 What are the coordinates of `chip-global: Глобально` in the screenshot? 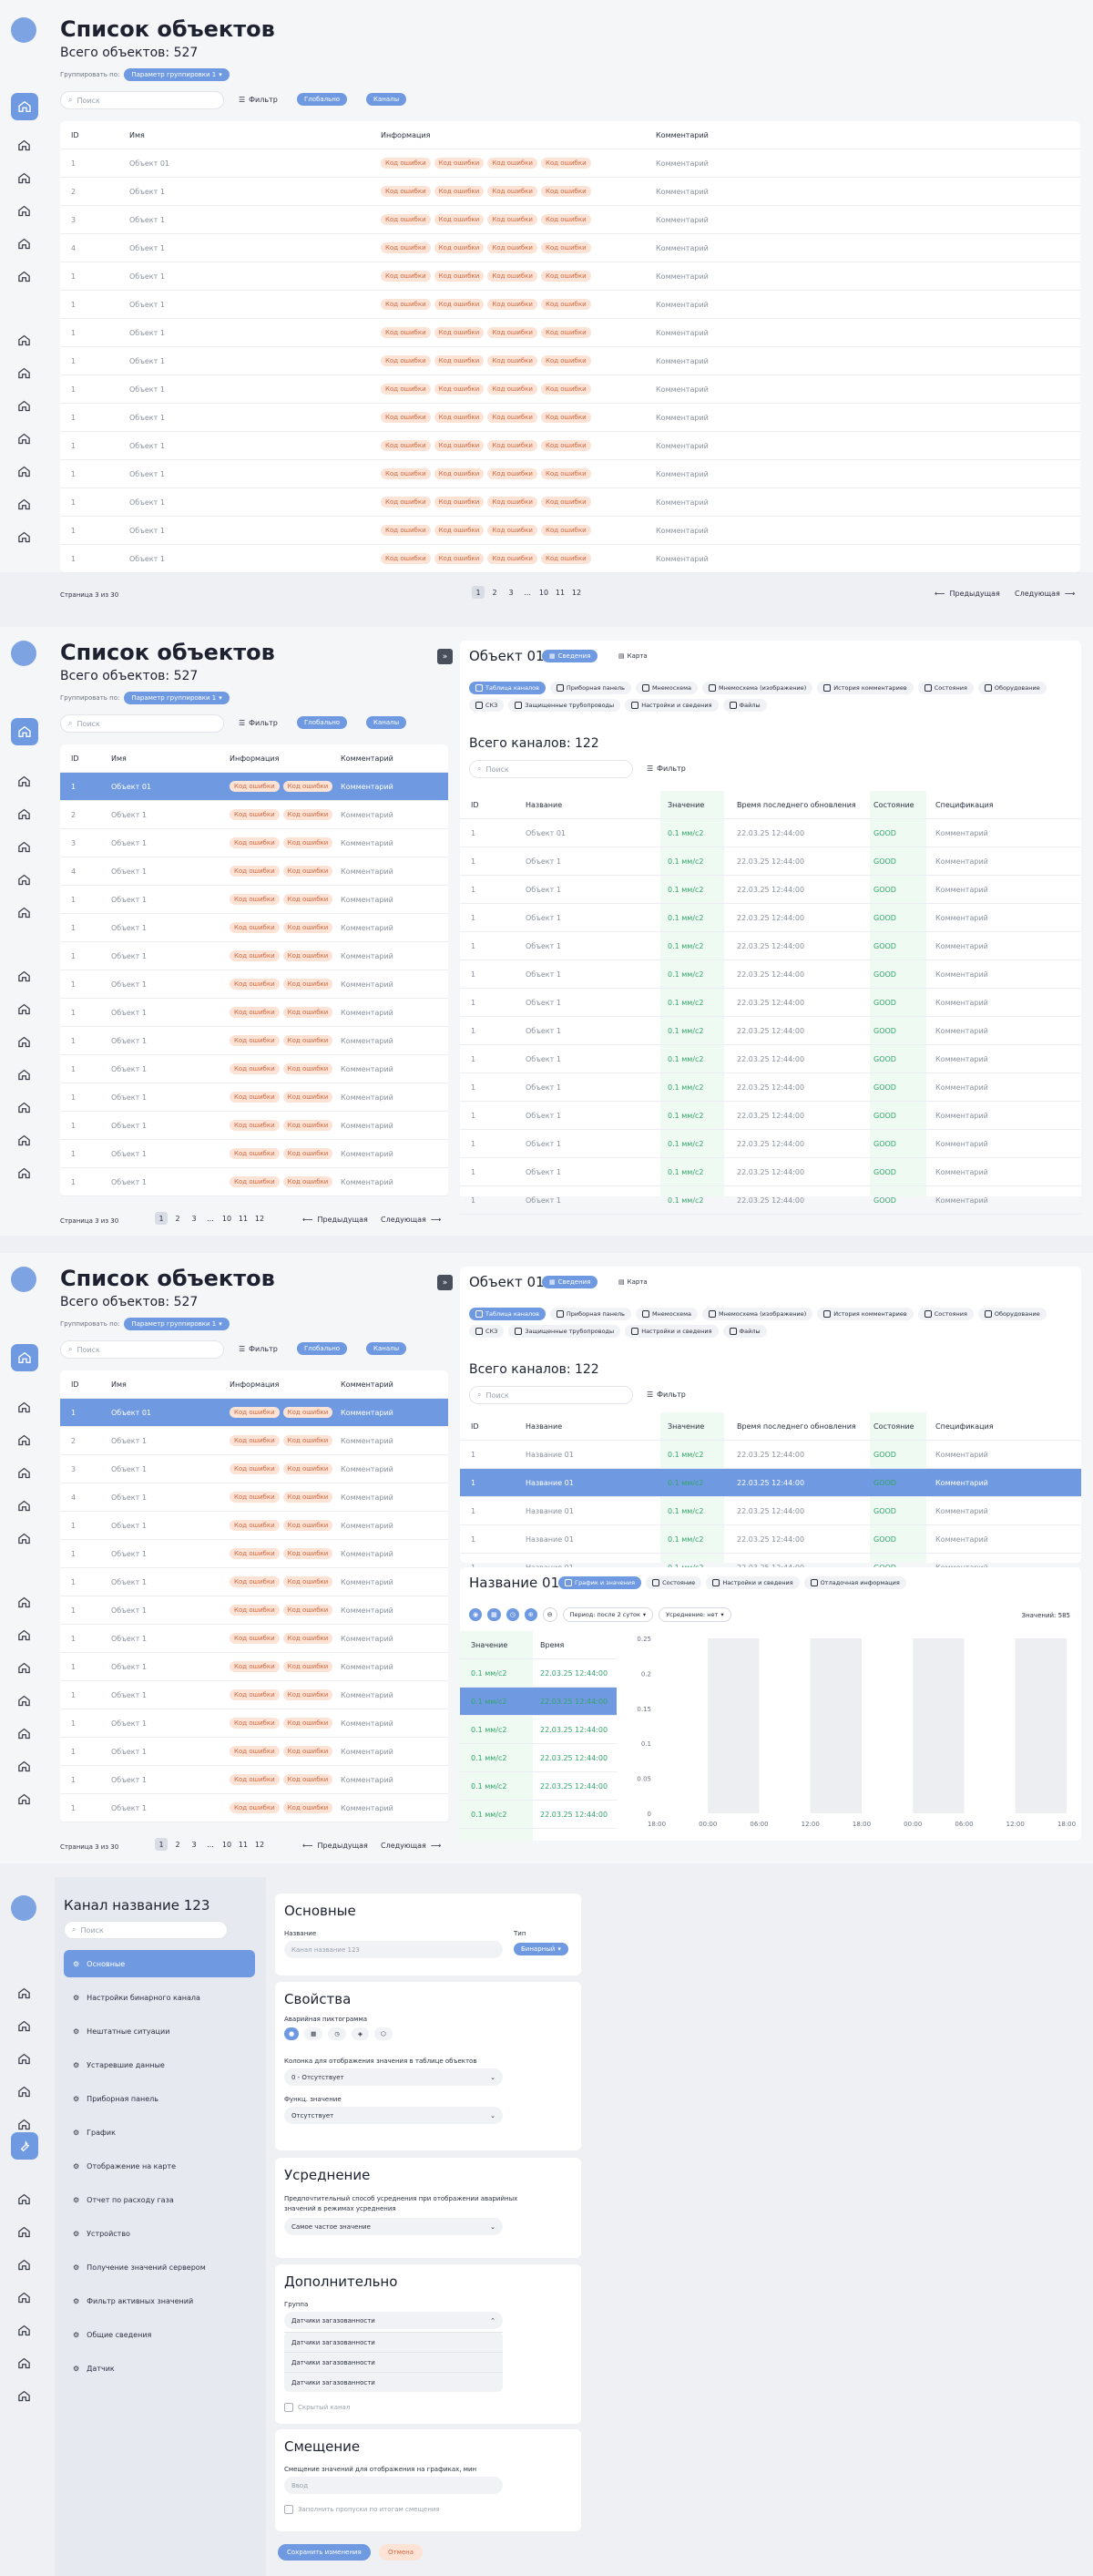 It's located at (323, 1349).